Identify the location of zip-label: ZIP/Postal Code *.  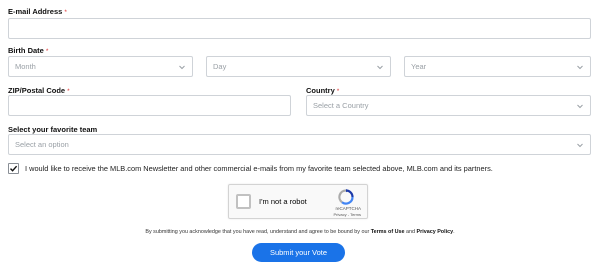
(39, 90).